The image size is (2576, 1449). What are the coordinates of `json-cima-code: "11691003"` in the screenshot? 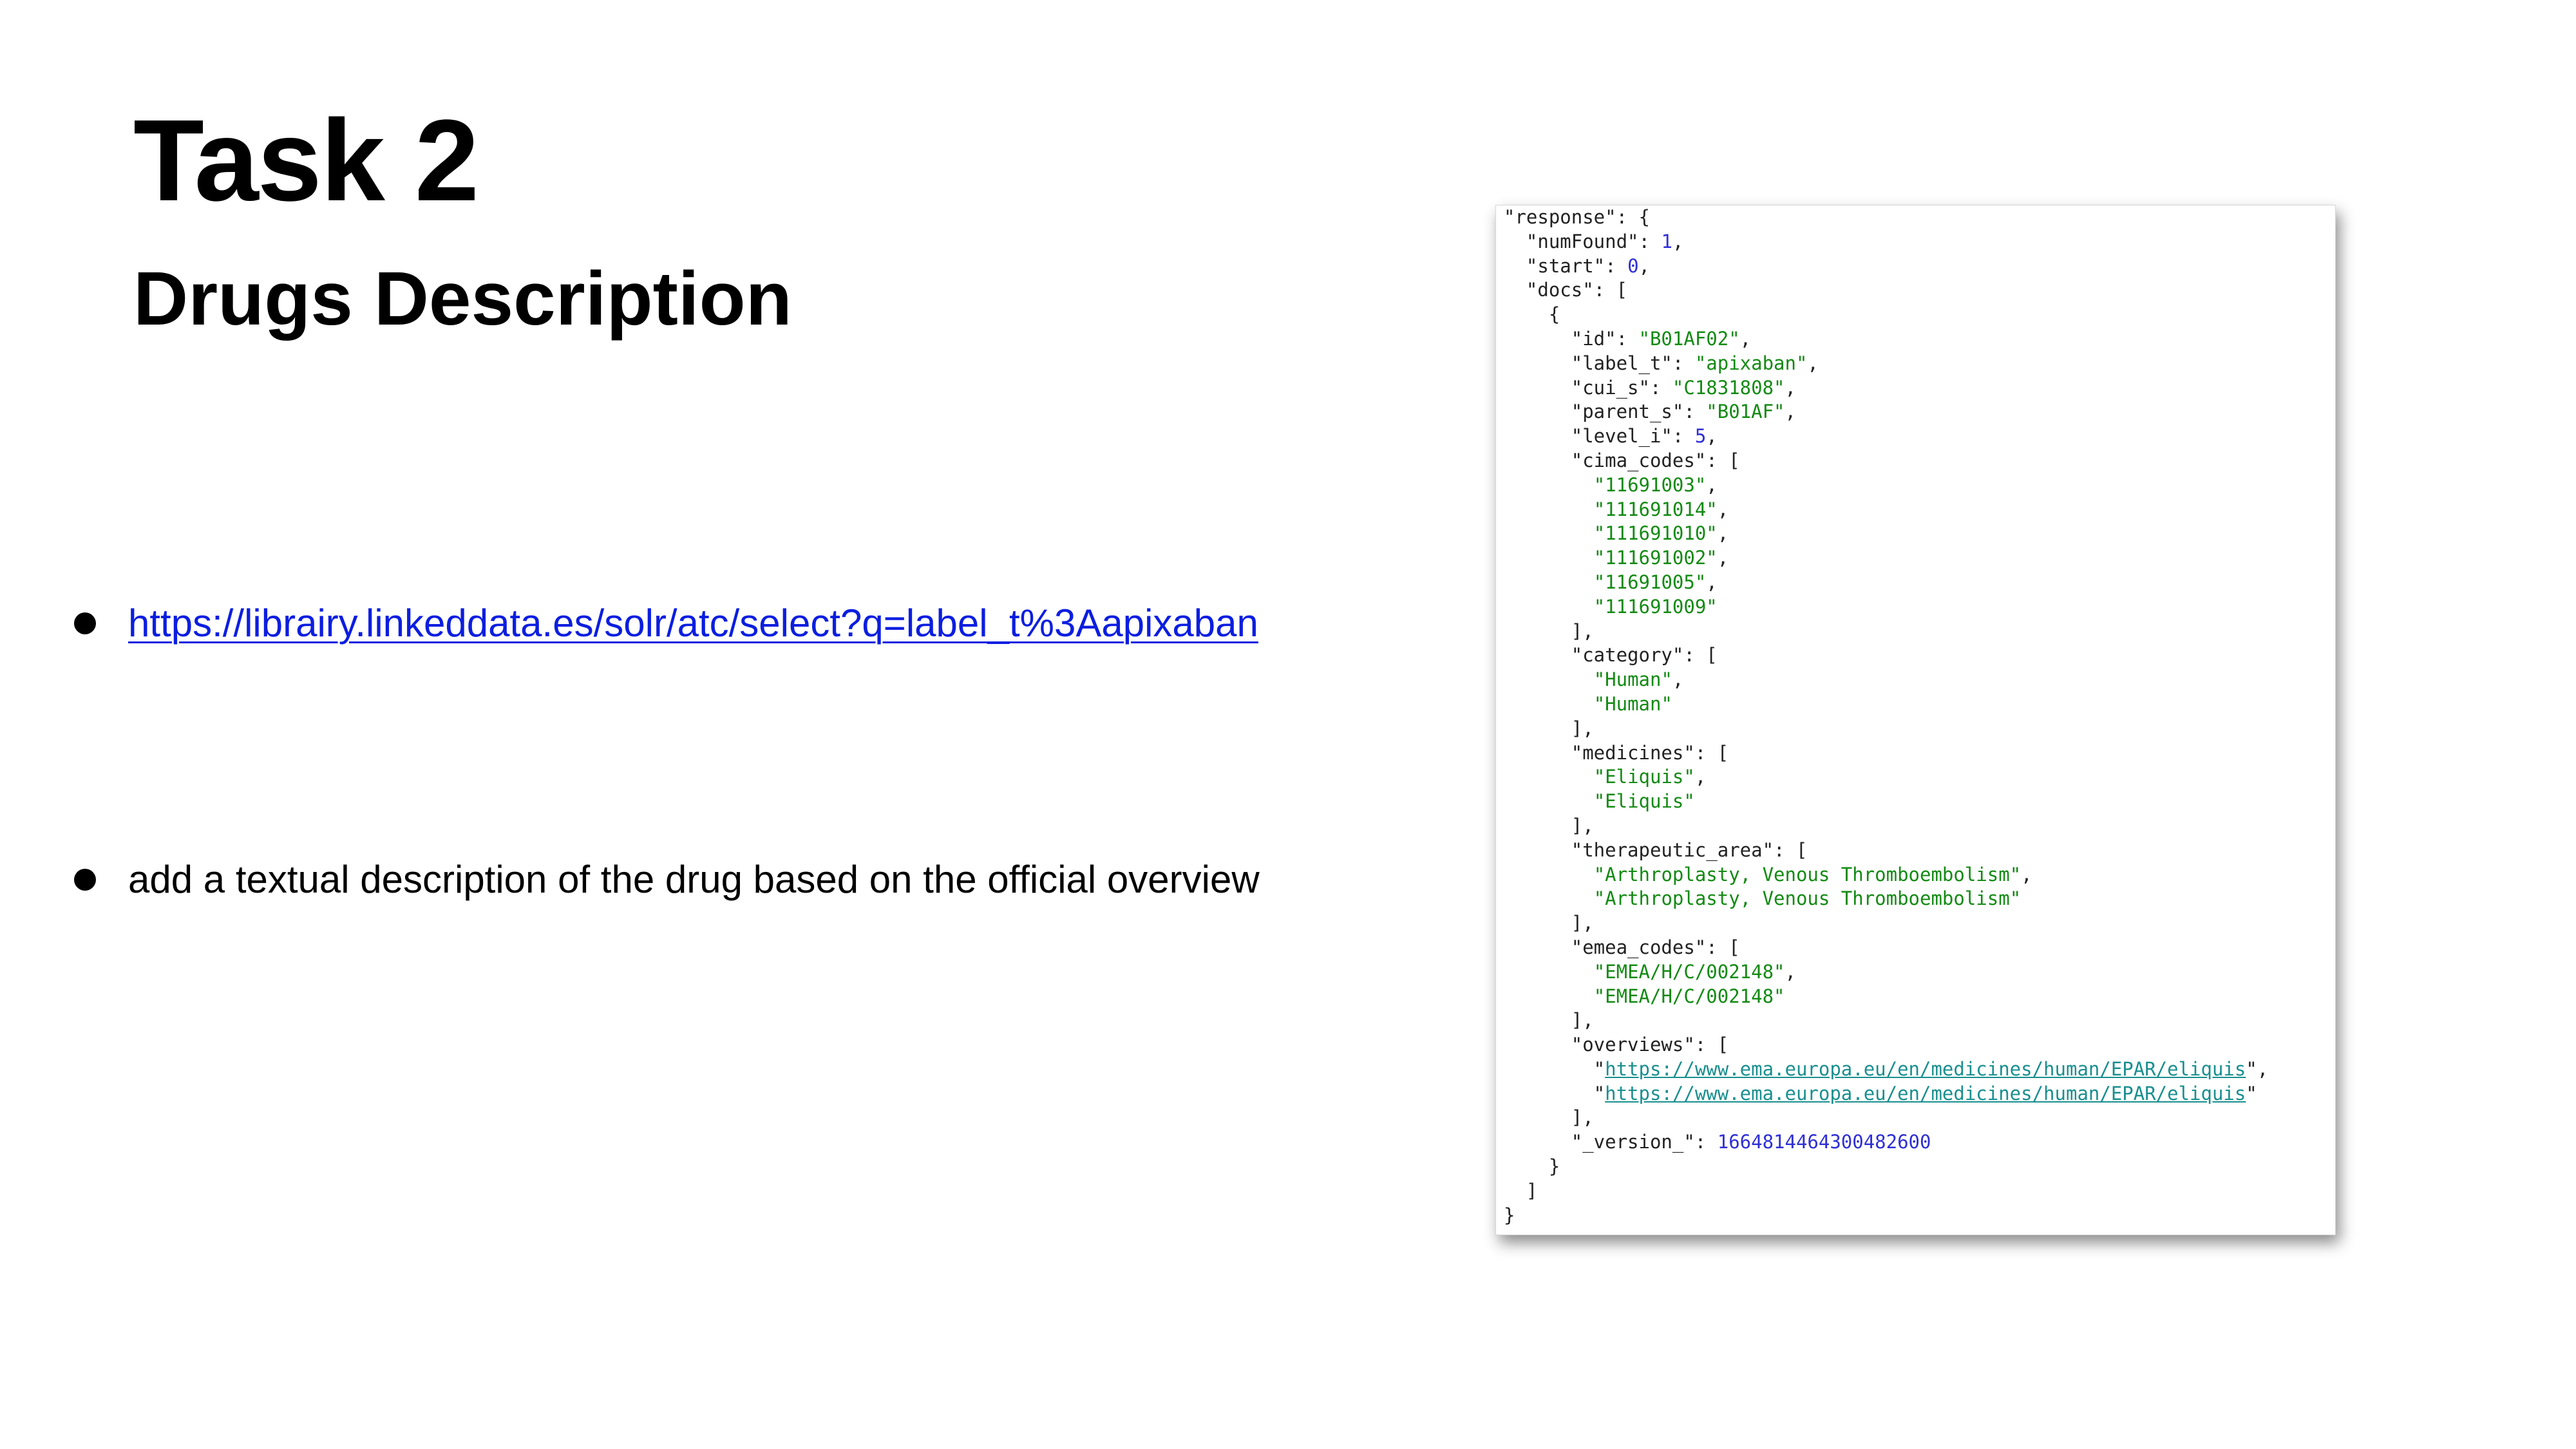 It's located at (1650, 484).